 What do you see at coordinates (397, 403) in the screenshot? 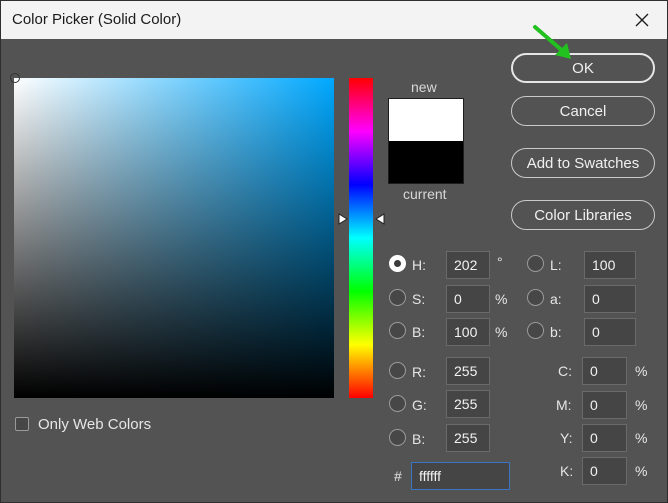
I see `green-radio` at bounding box center [397, 403].